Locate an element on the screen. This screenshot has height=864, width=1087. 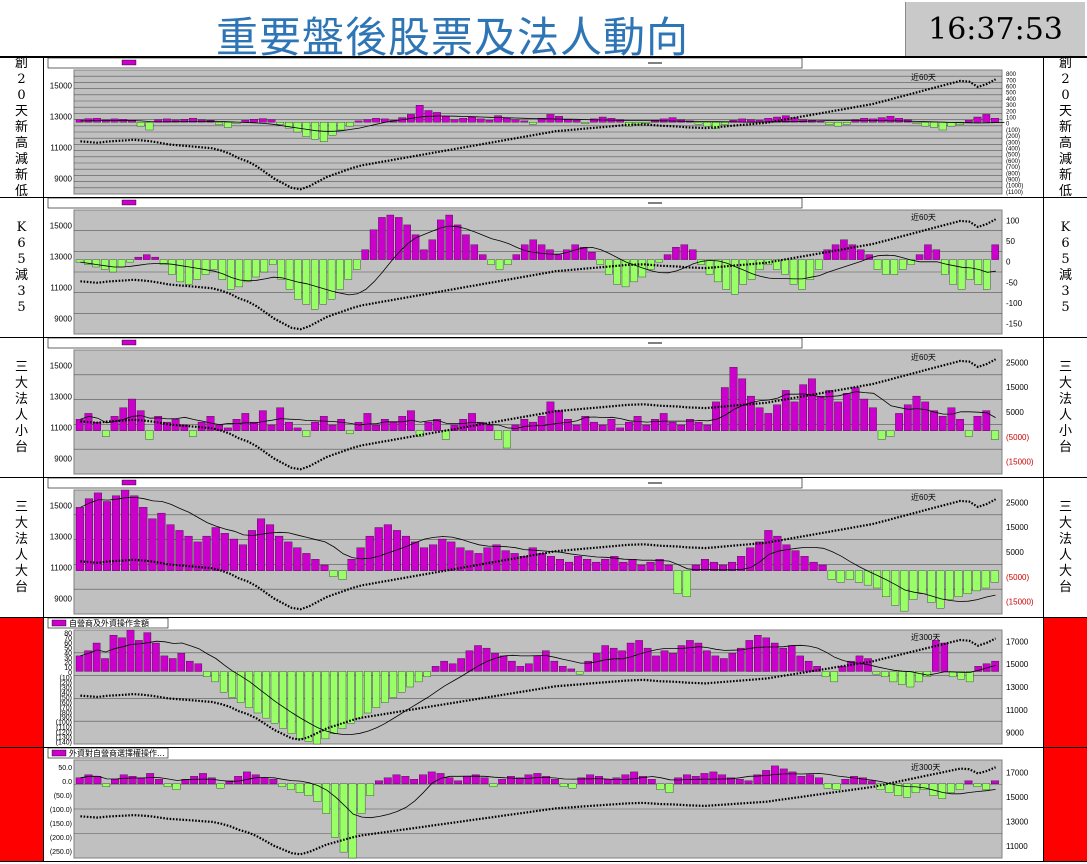
right-tick-label: 300 is located at coordinates (1011, 106).